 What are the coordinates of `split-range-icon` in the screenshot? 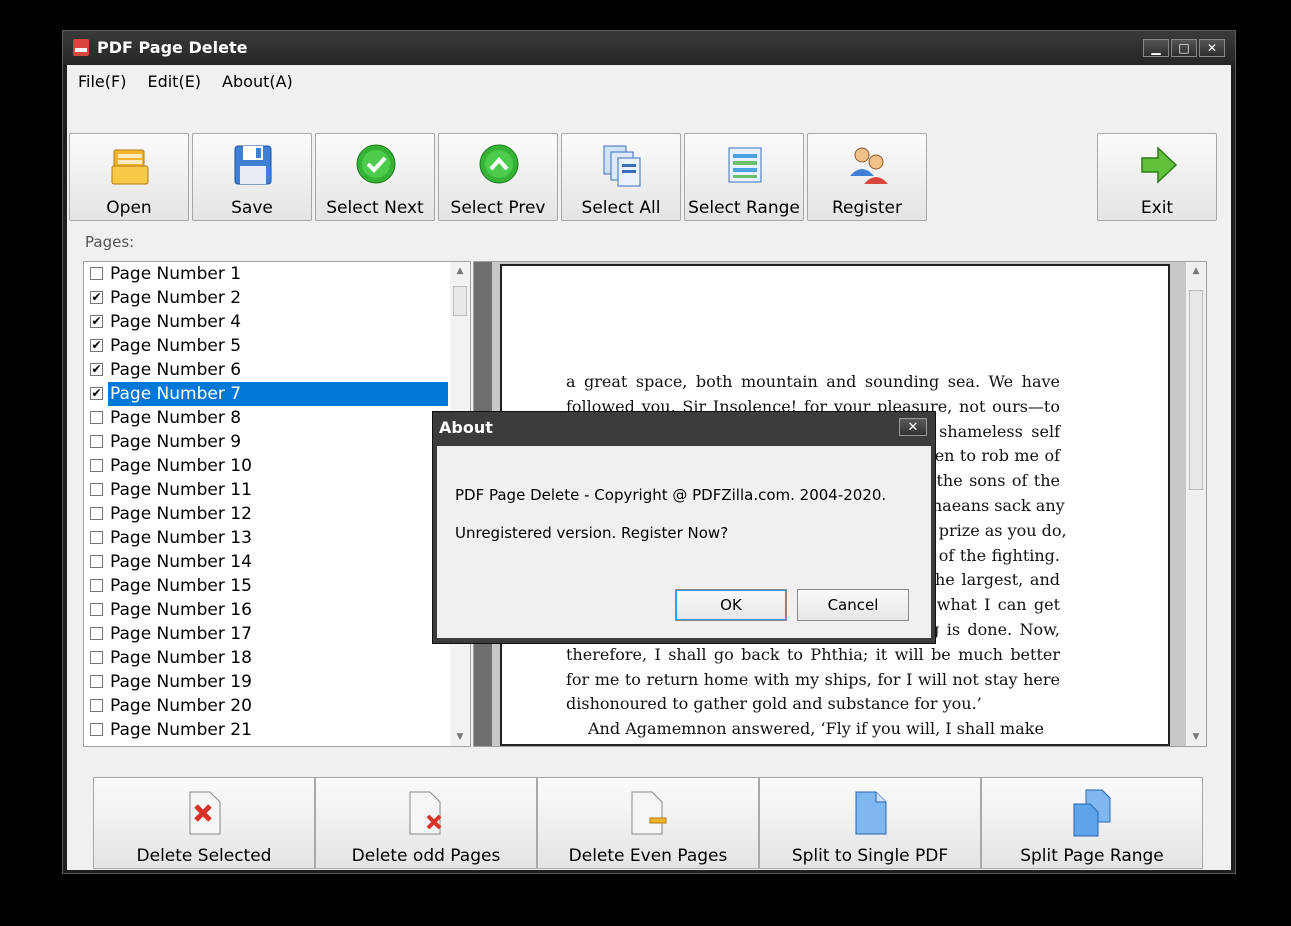 It's located at (1092, 813).